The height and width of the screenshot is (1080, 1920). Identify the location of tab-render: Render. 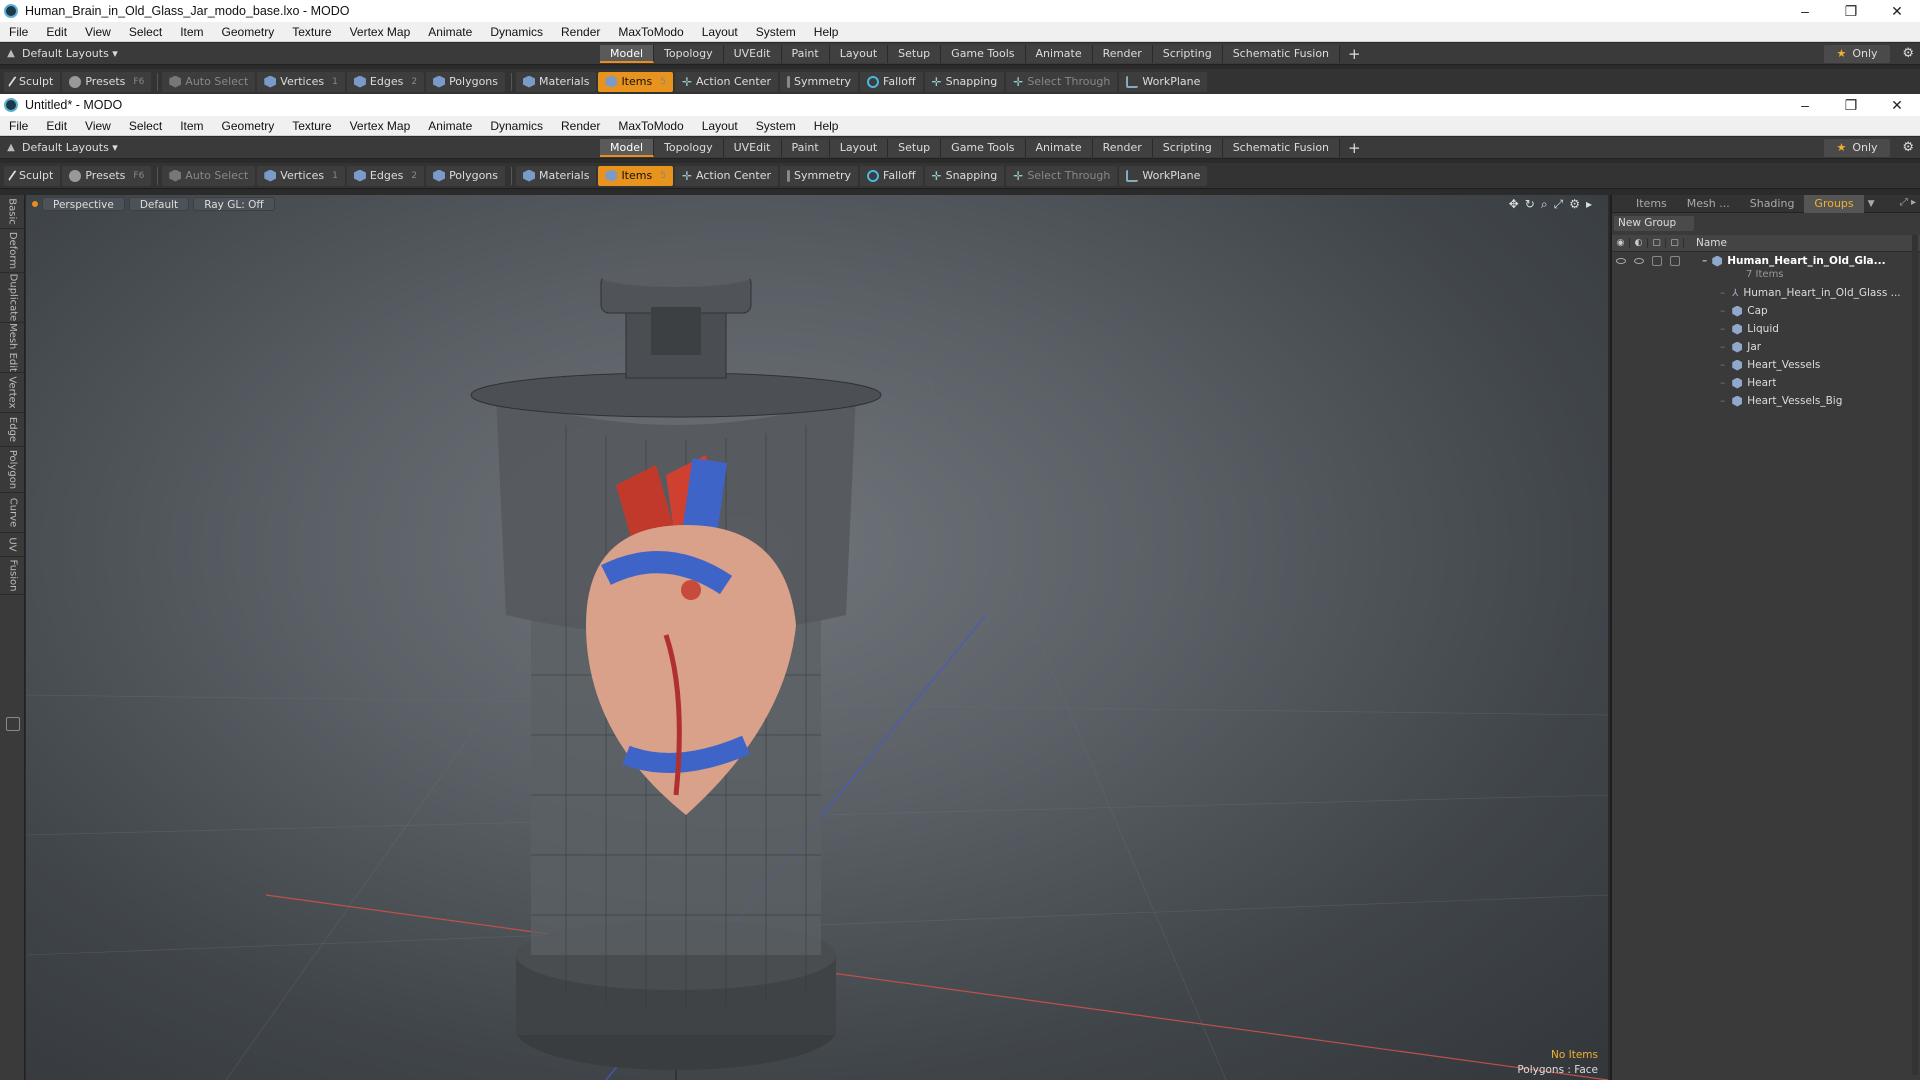
(1122, 53).